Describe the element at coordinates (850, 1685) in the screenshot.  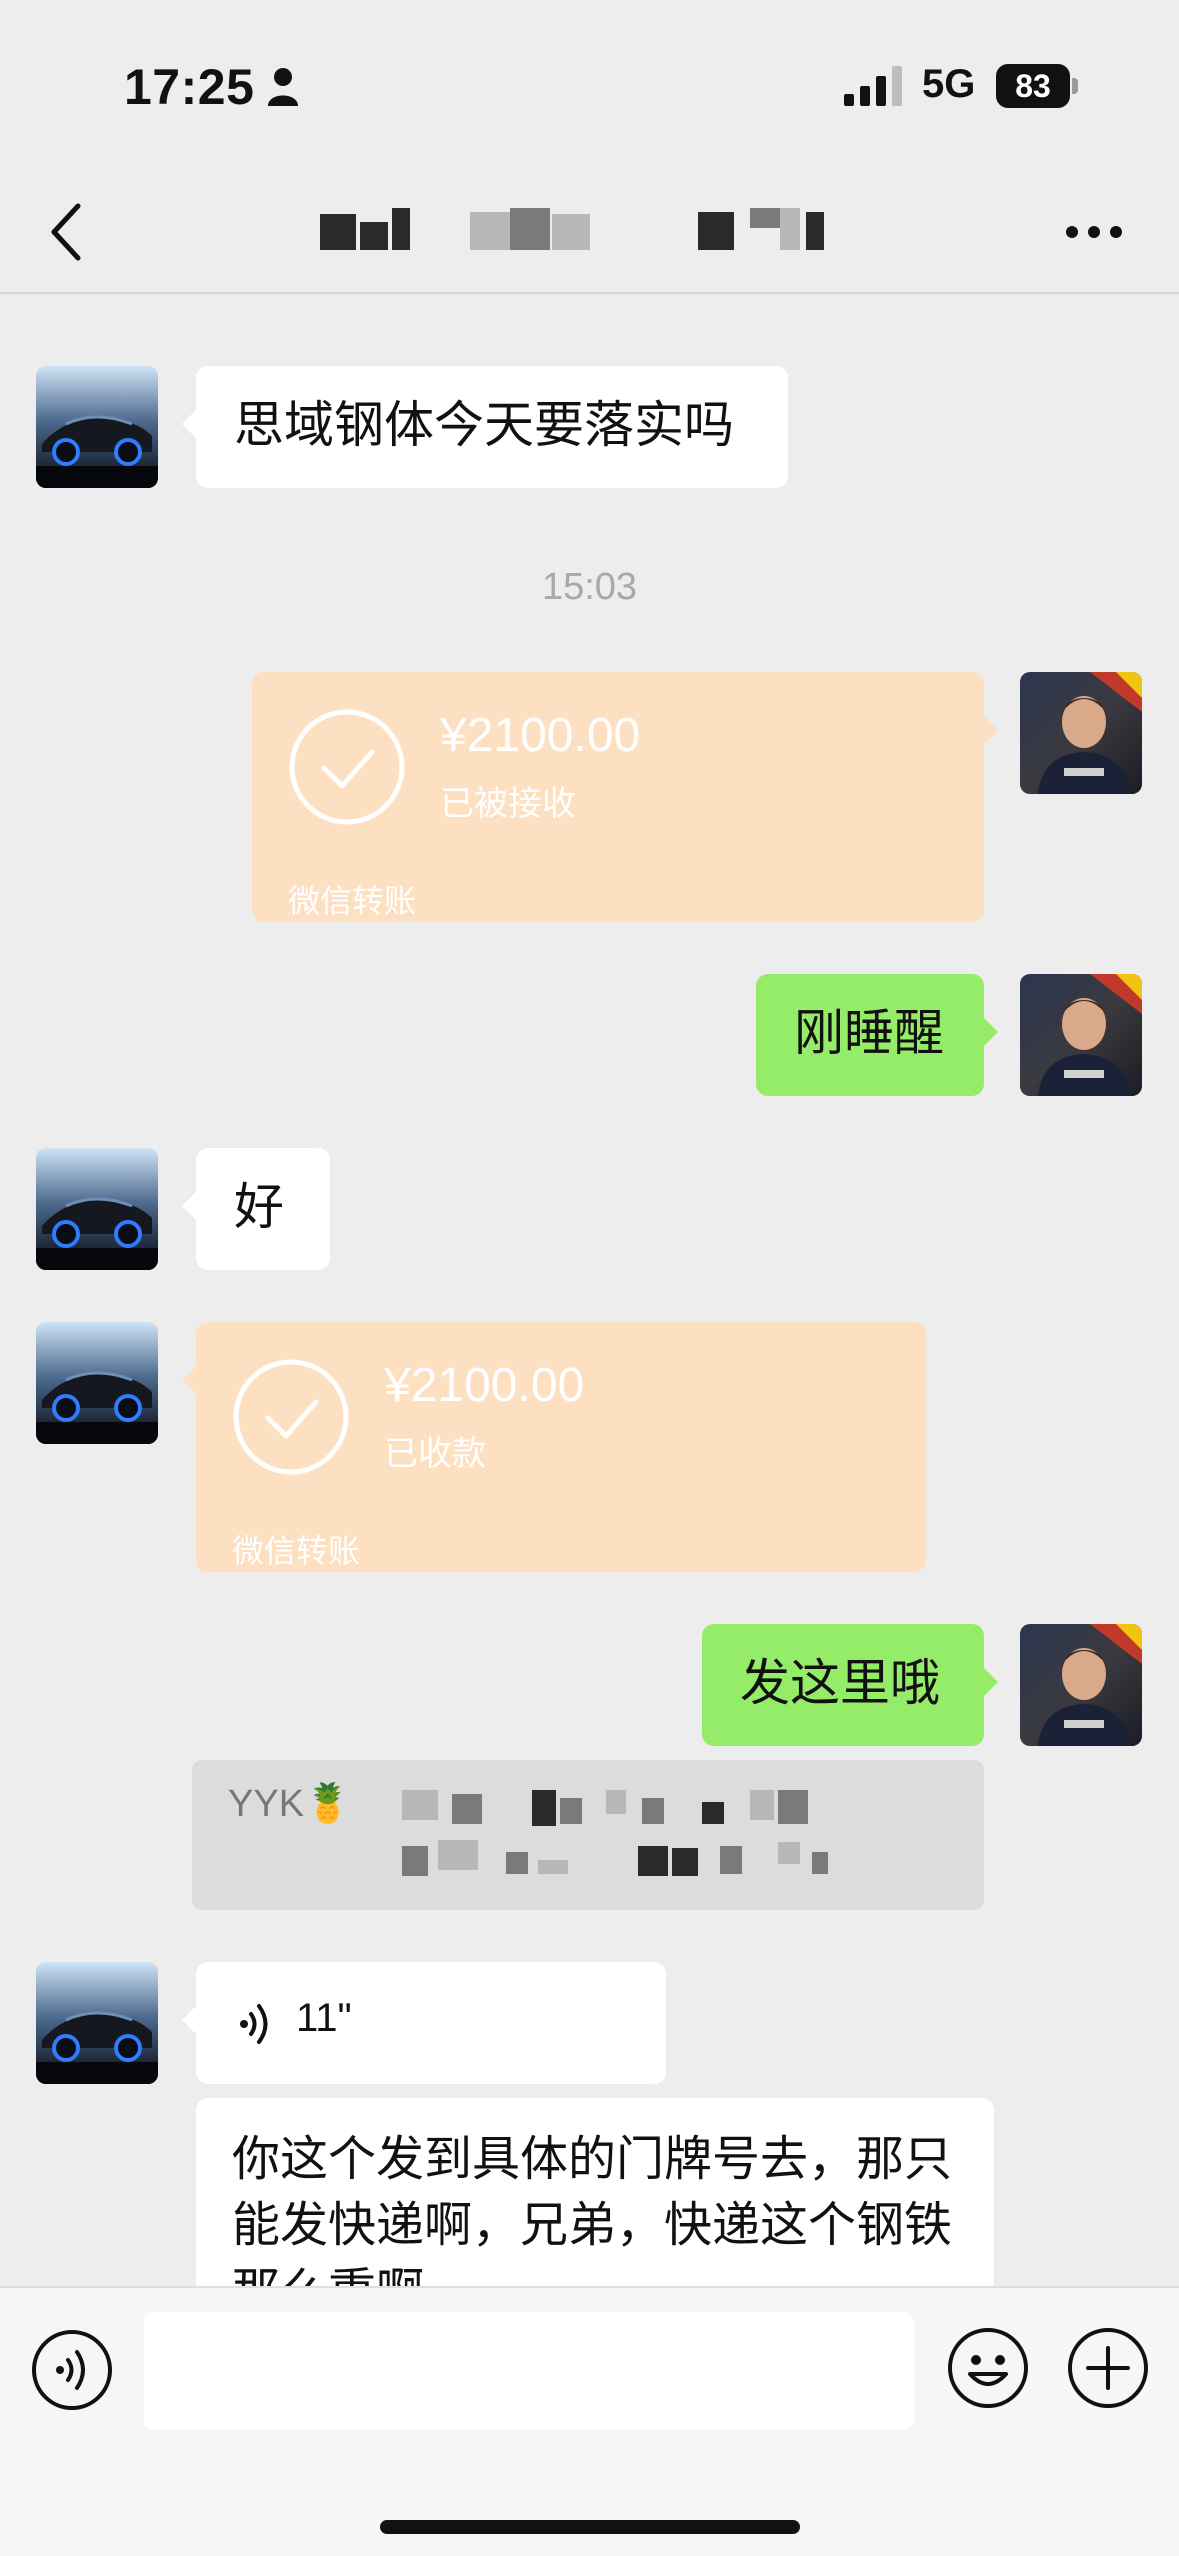
I see `message-bubble: 发这里哦` at that location.